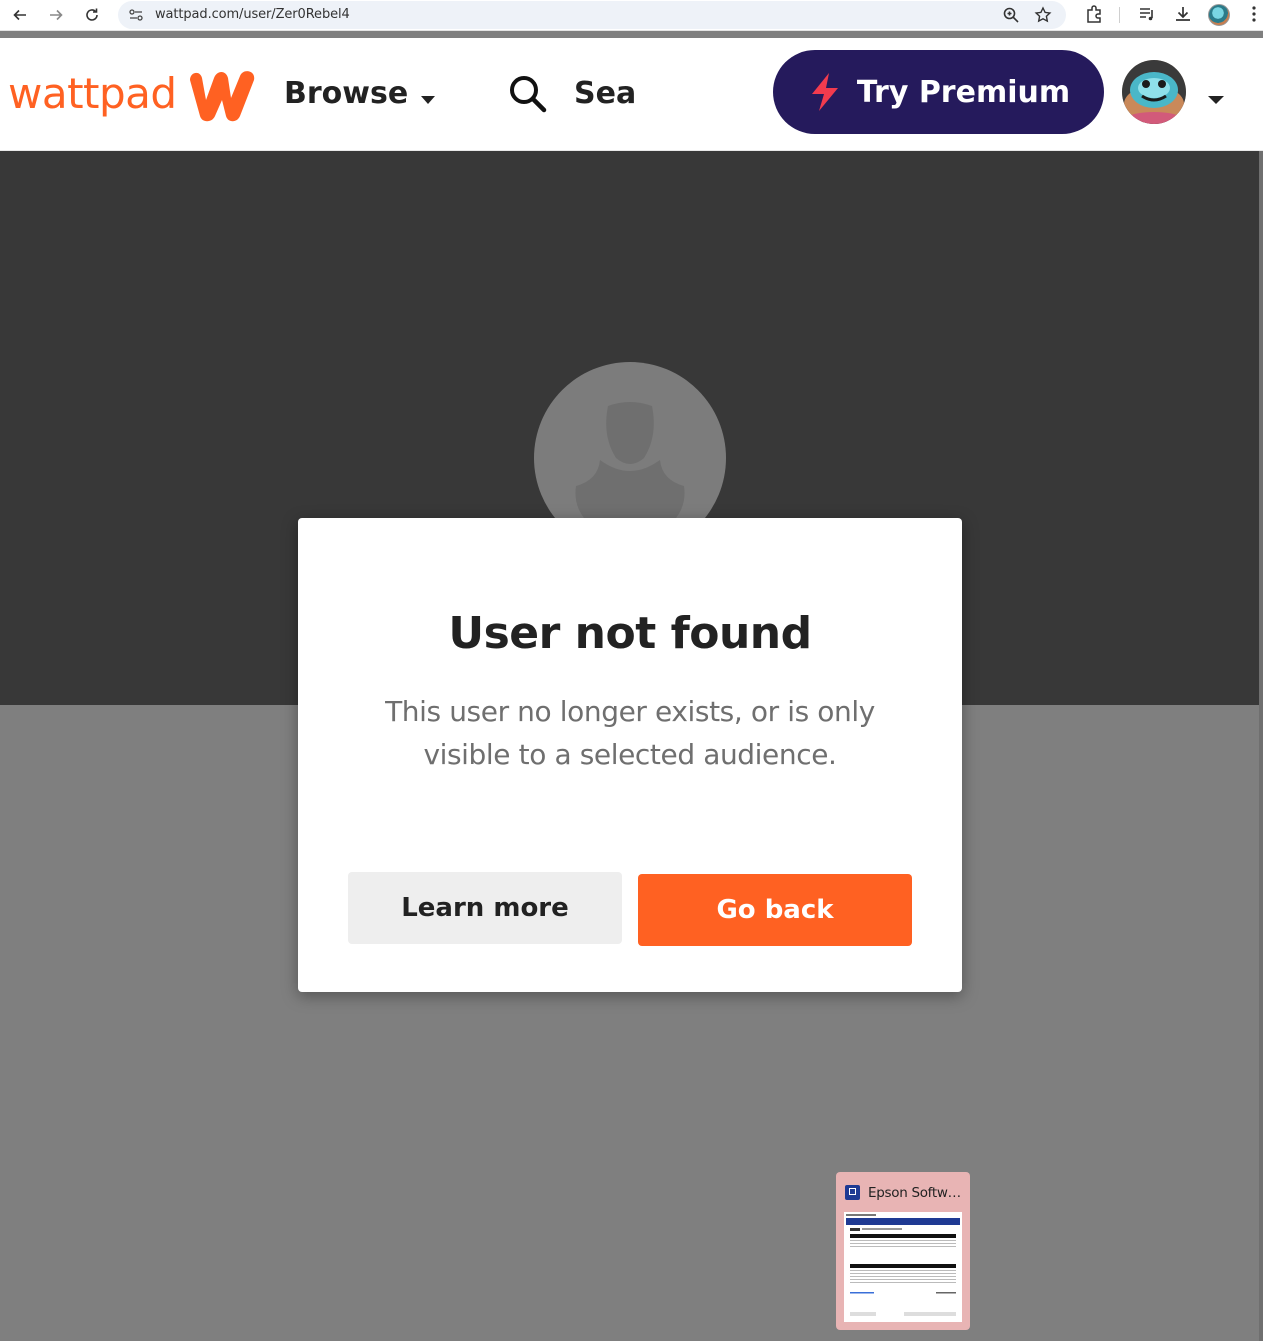 The height and width of the screenshot is (1341, 1263). I want to click on toolbar-divider, so click(1119, 15).